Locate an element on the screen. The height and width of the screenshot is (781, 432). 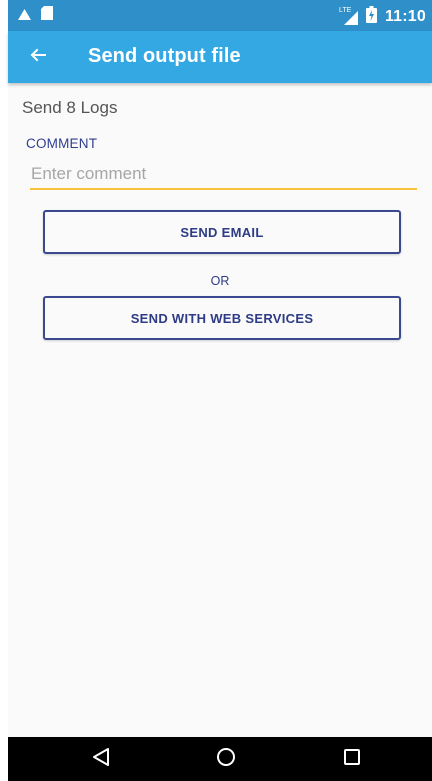
lte-signal-icon: LTE is located at coordinates (348, 16).